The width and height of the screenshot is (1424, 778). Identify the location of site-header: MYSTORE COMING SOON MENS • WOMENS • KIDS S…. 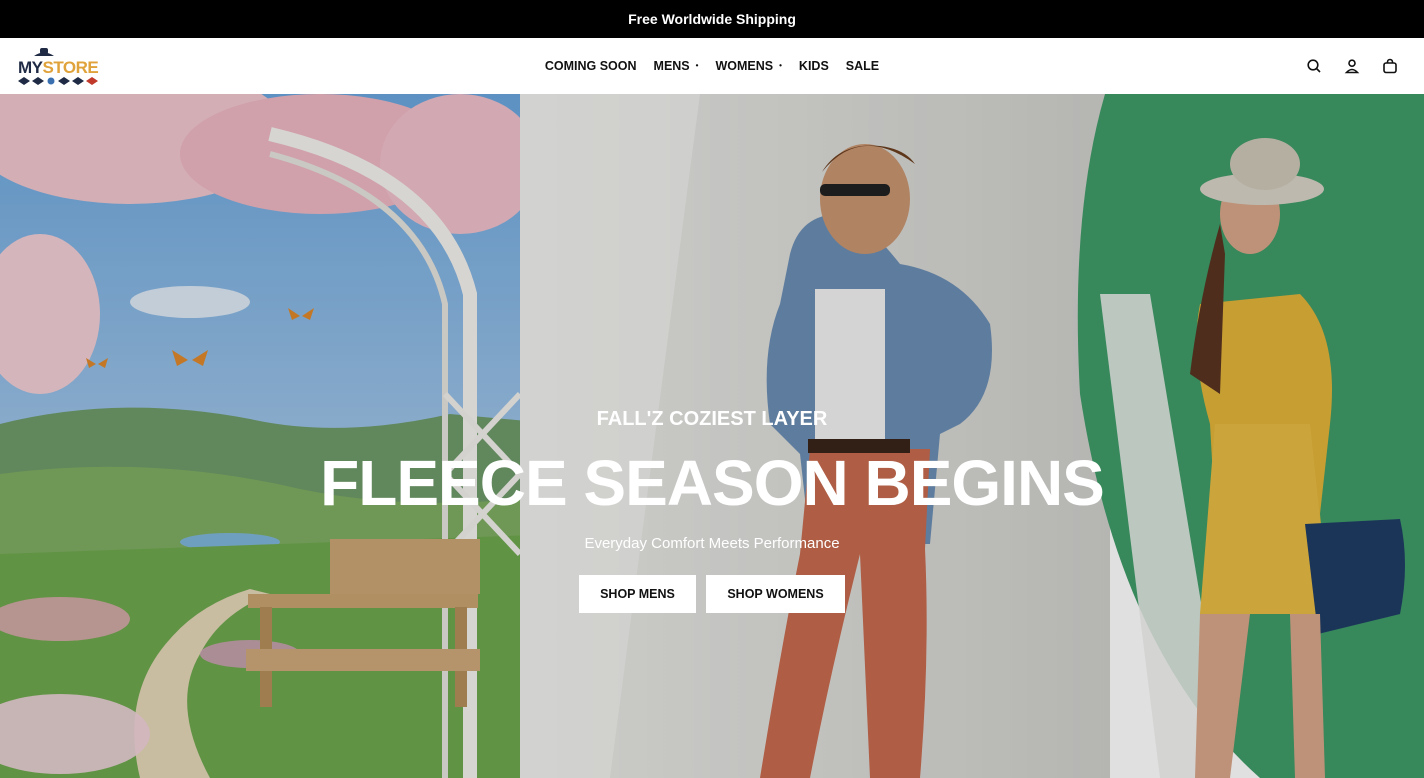
(712, 66).